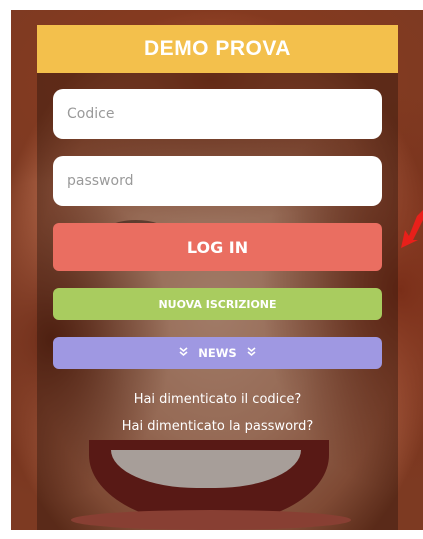  I want to click on news-button-label: NEWS, so click(217, 353).